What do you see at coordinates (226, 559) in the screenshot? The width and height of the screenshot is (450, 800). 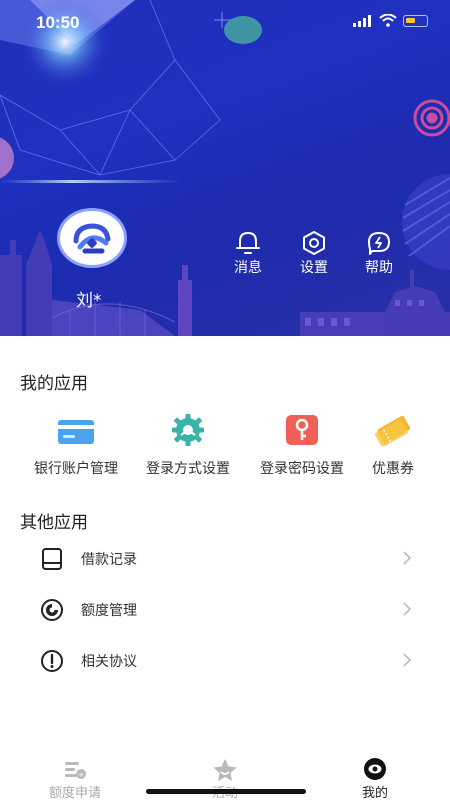 I see `loan-records-item: 借款记录` at bounding box center [226, 559].